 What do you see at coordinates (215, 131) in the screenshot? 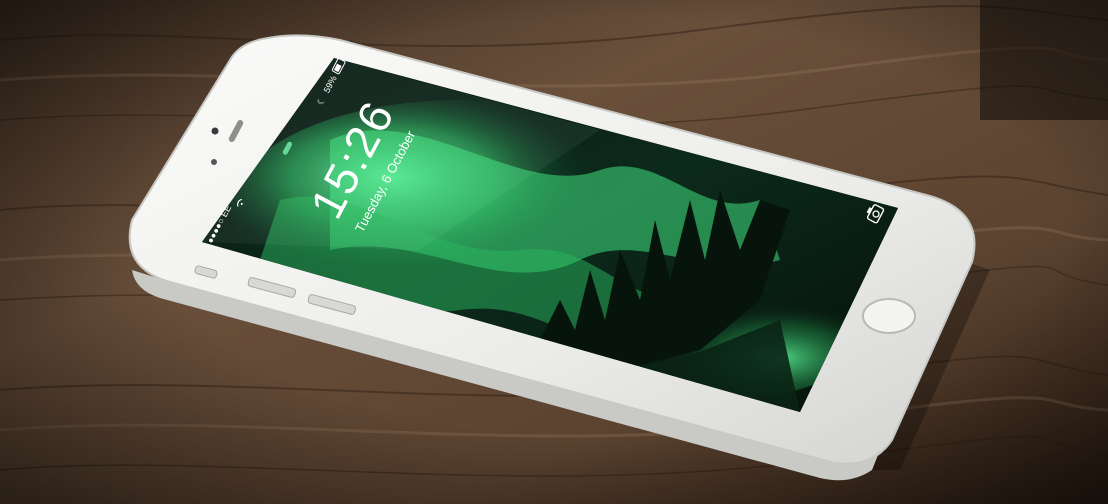
I see `front-camera` at bounding box center [215, 131].